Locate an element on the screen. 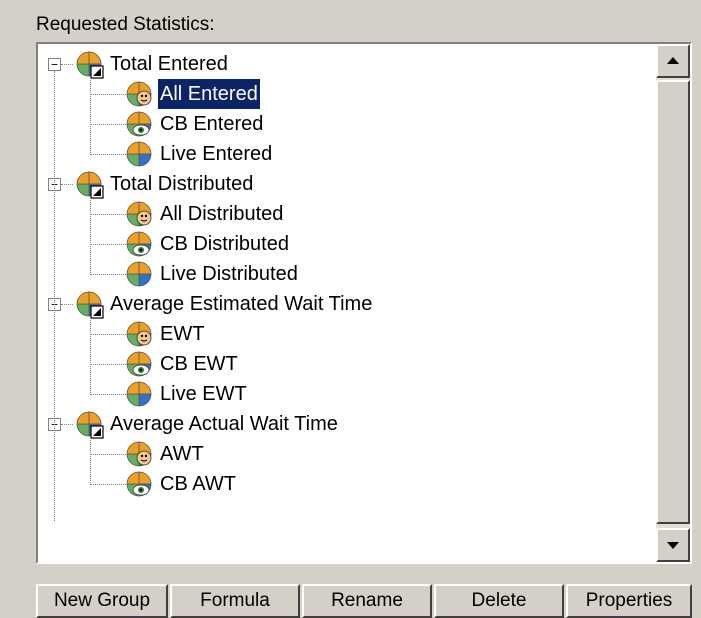 The image size is (701, 618). tree-group-label: Average Actual Wait Time is located at coordinates (224, 424).